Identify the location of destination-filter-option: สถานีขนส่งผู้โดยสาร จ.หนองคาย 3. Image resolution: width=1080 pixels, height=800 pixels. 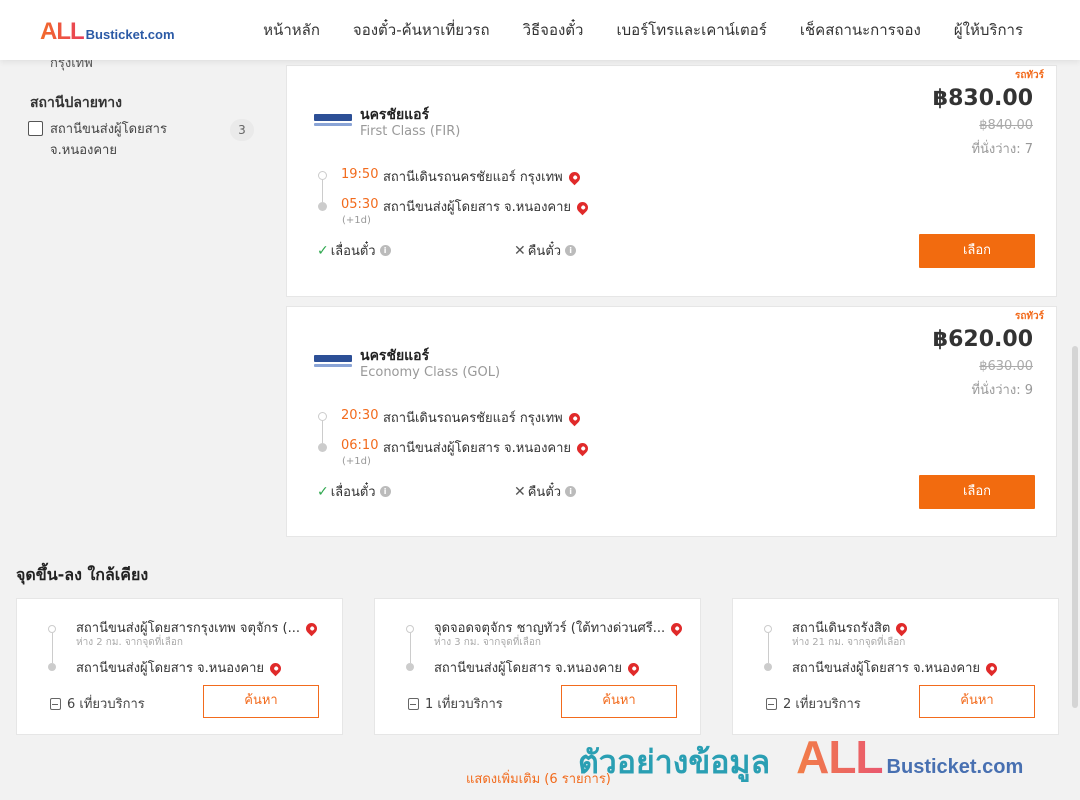
(141, 140).